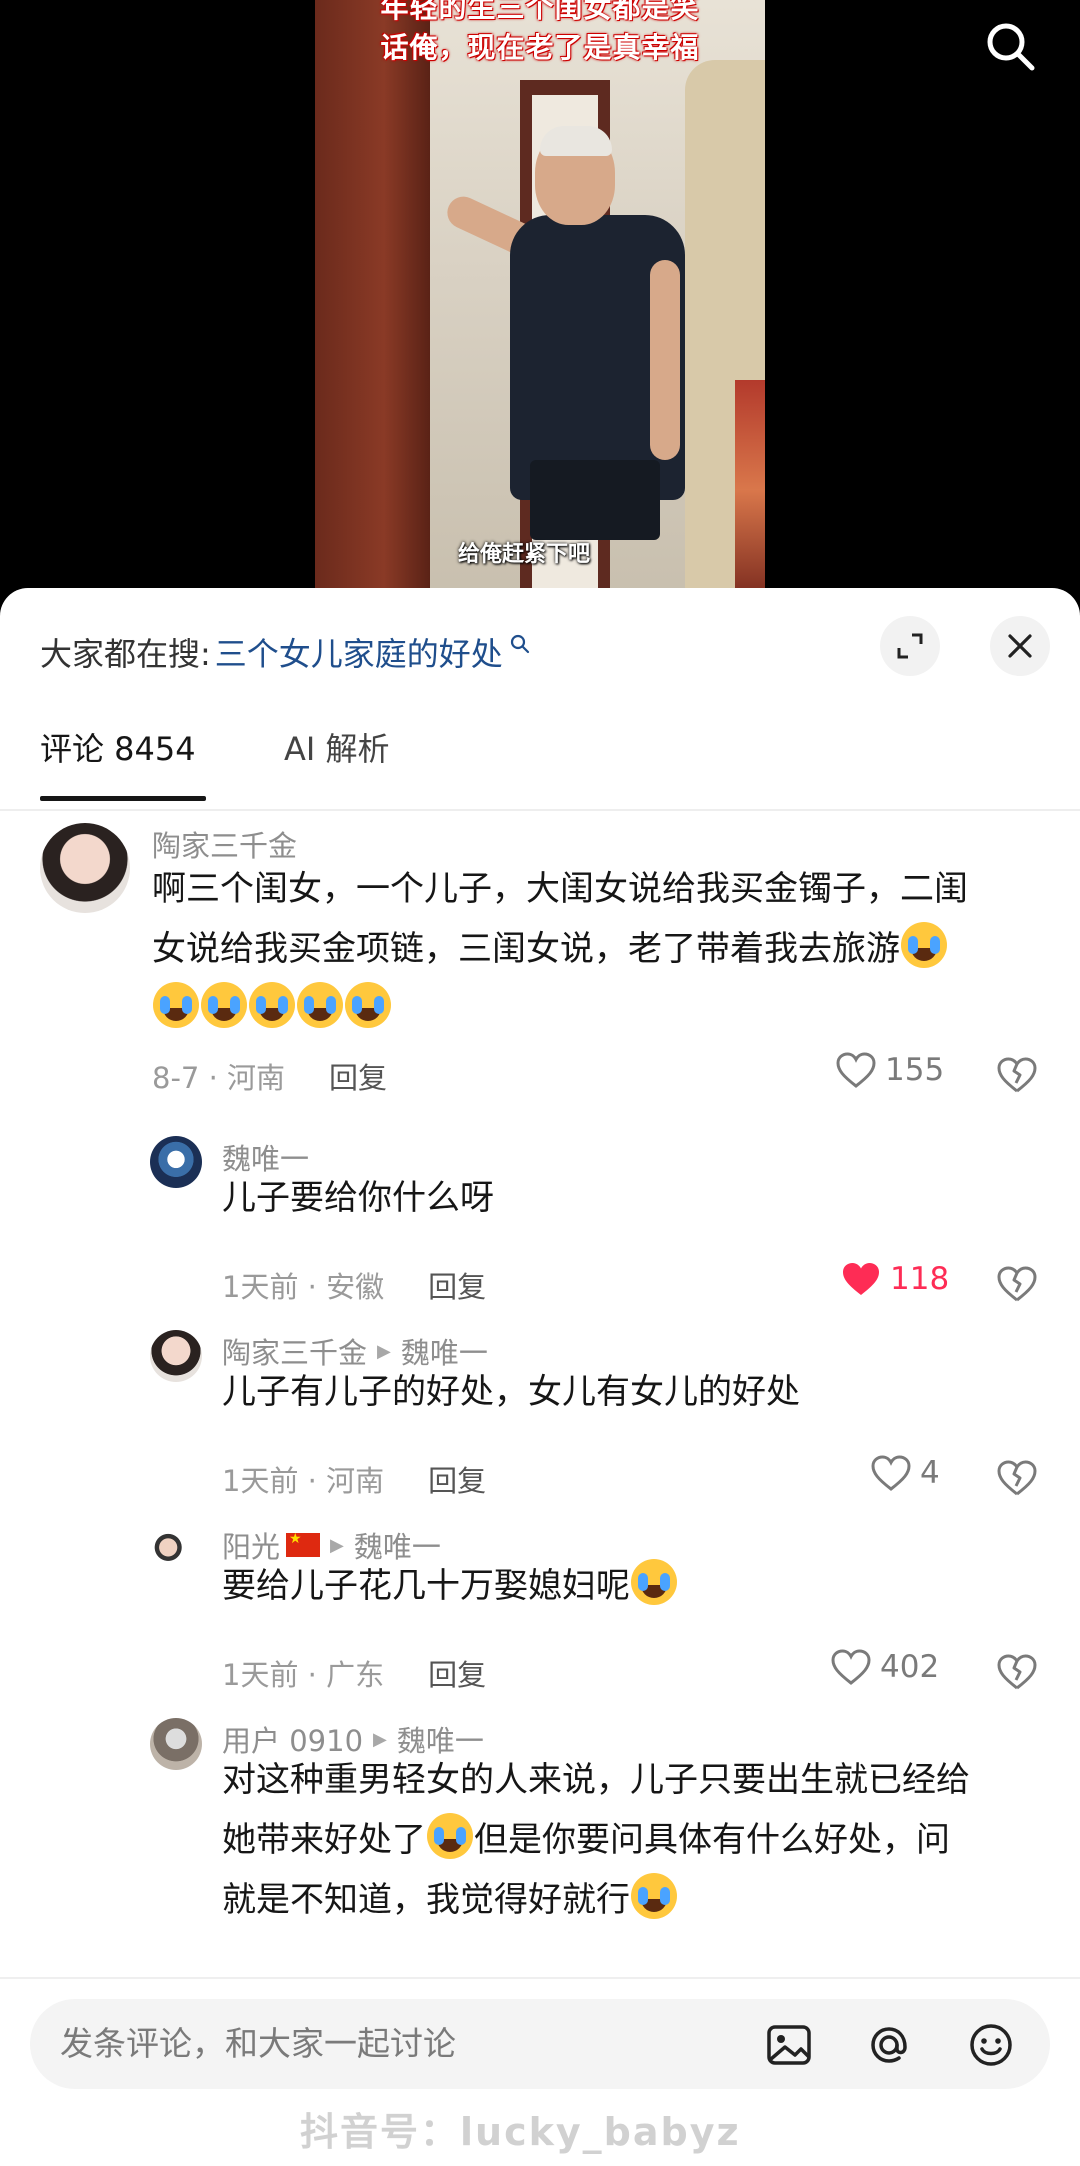  What do you see at coordinates (920, 1279) in the screenshot?
I see `like-count: 118` at bounding box center [920, 1279].